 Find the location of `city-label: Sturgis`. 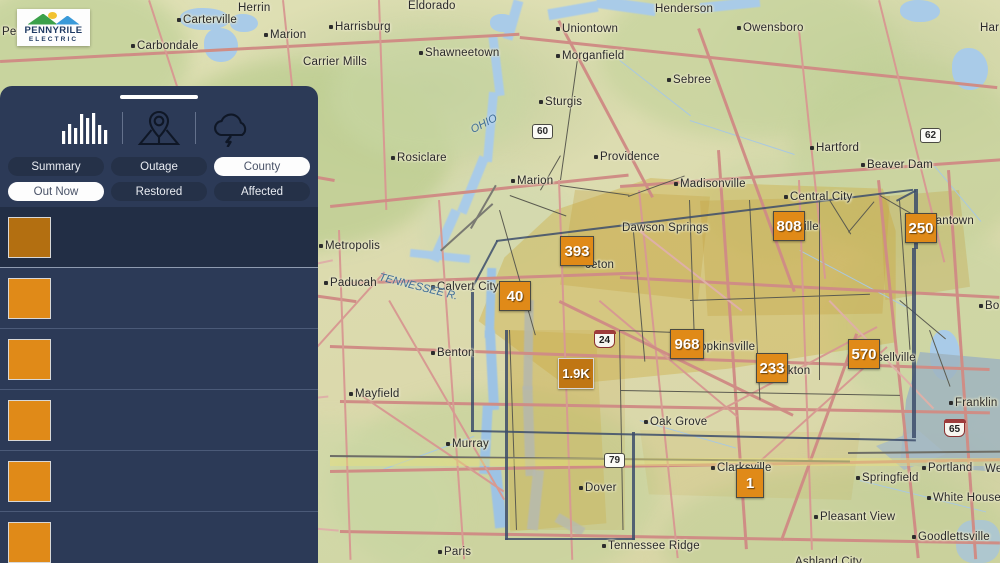

city-label: Sturgis is located at coordinates (564, 102).